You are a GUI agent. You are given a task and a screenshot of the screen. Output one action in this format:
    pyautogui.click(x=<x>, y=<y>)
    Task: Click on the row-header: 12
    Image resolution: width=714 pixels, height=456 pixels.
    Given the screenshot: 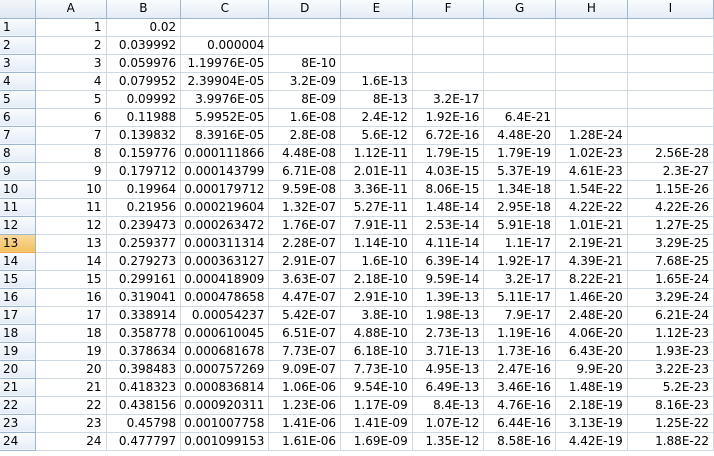 What is the action you would take?
    pyautogui.click(x=18, y=225)
    